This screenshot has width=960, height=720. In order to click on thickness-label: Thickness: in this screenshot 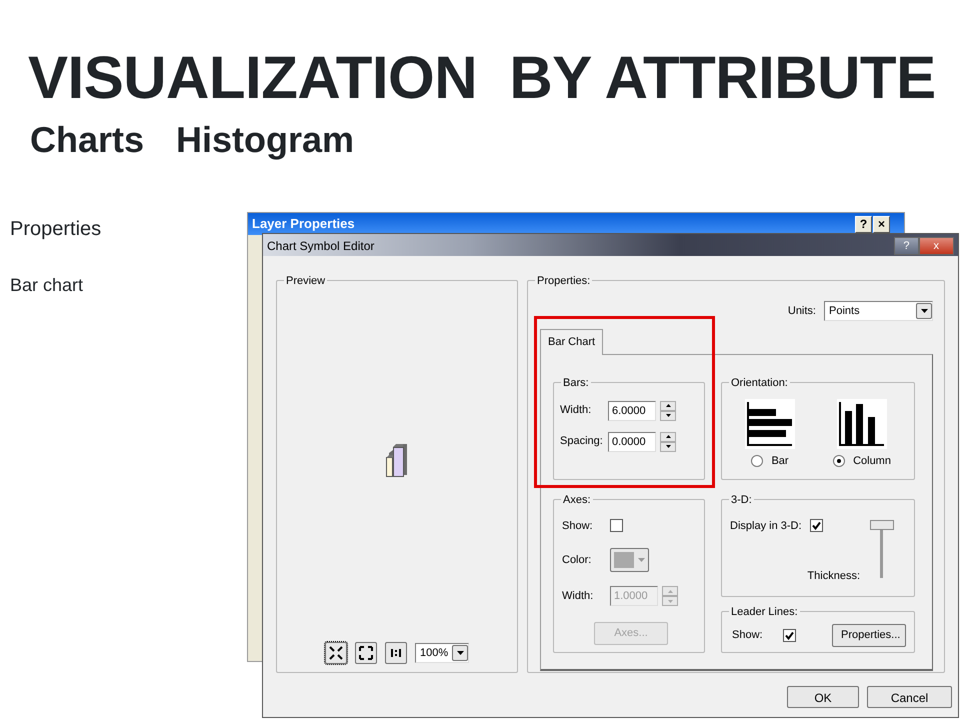, I will do `click(833, 576)`.